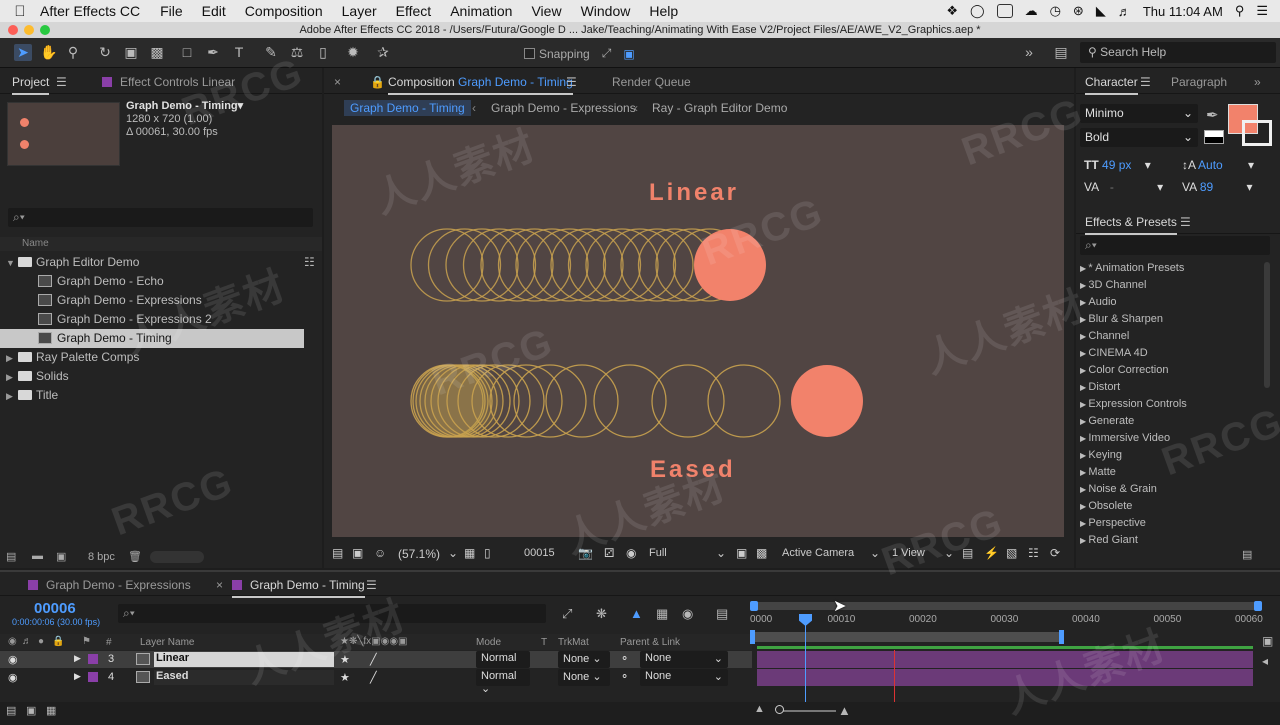 Image resolution: width=1280 pixels, height=725 pixels. I want to click on menu-window: Window, so click(606, 11).